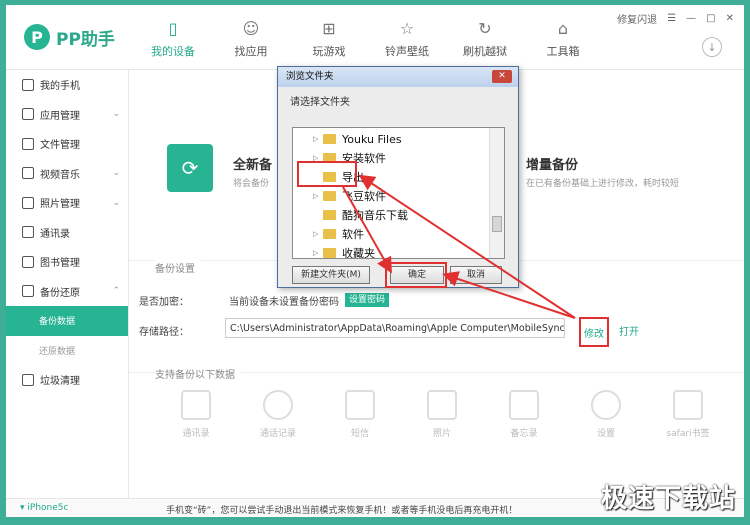  I want to click on book-icon, so click(28, 261).